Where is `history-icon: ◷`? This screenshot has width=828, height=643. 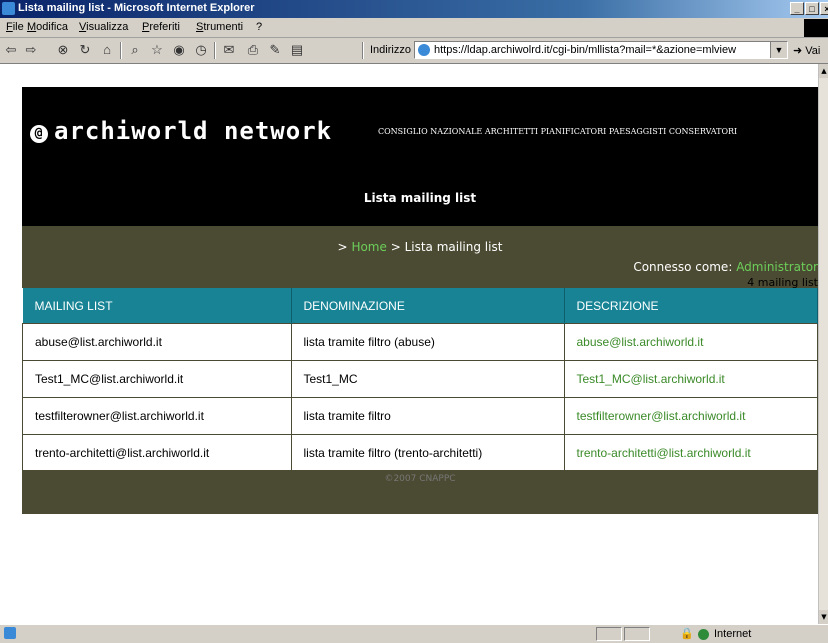
history-icon: ◷ is located at coordinates (201, 50).